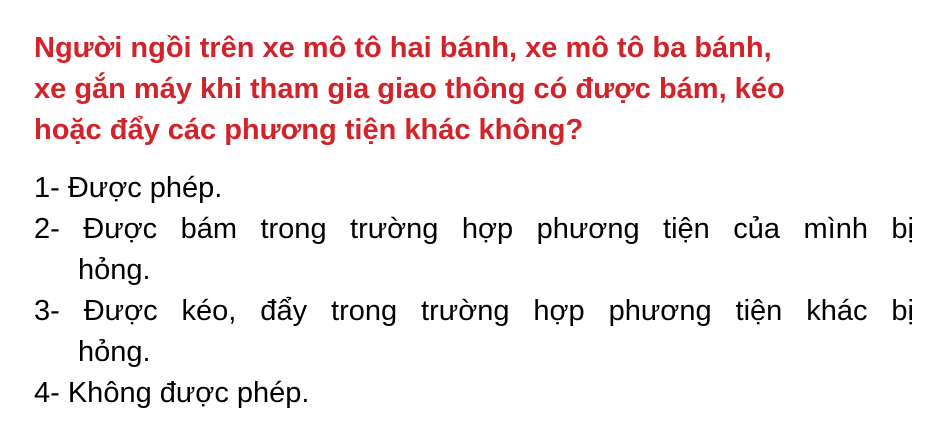 Image resolution: width=944 pixels, height=439 pixels. What do you see at coordinates (474, 393) in the screenshot?
I see `answer-option-4: 4- Không được phép.` at bounding box center [474, 393].